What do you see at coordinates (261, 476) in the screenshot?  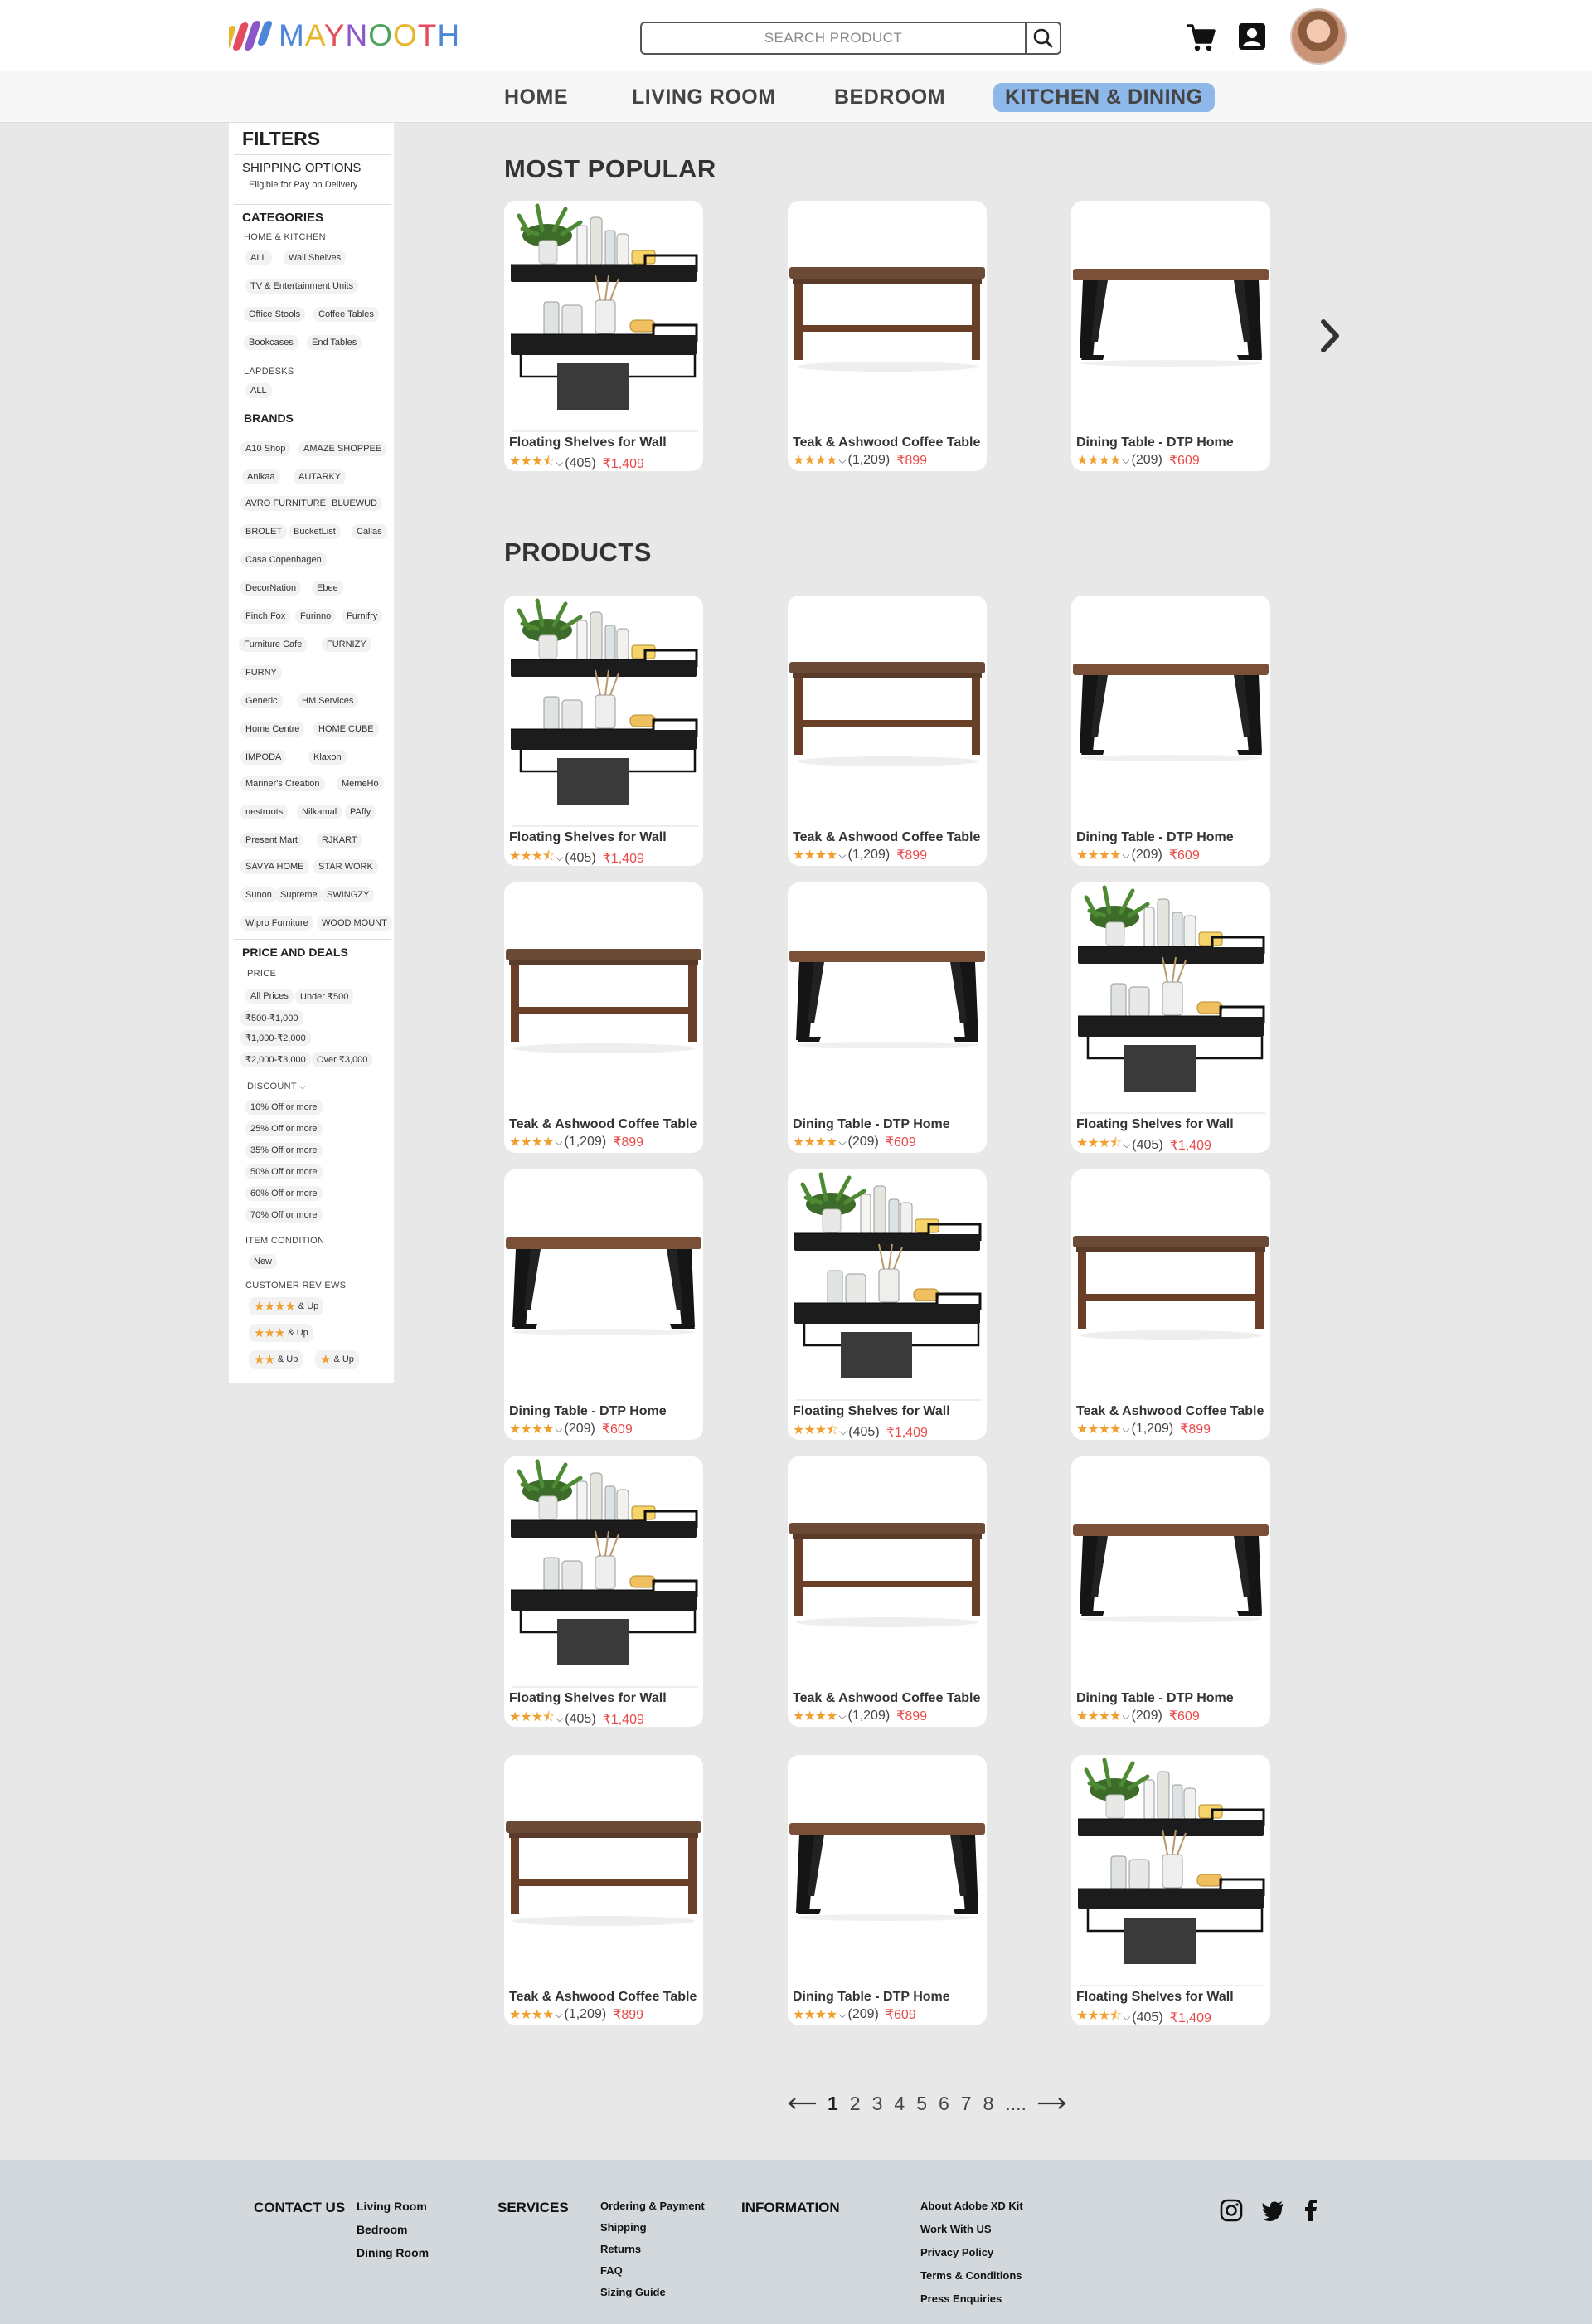 I see `brand-chip: Anikaa` at bounding box center [261, 476].